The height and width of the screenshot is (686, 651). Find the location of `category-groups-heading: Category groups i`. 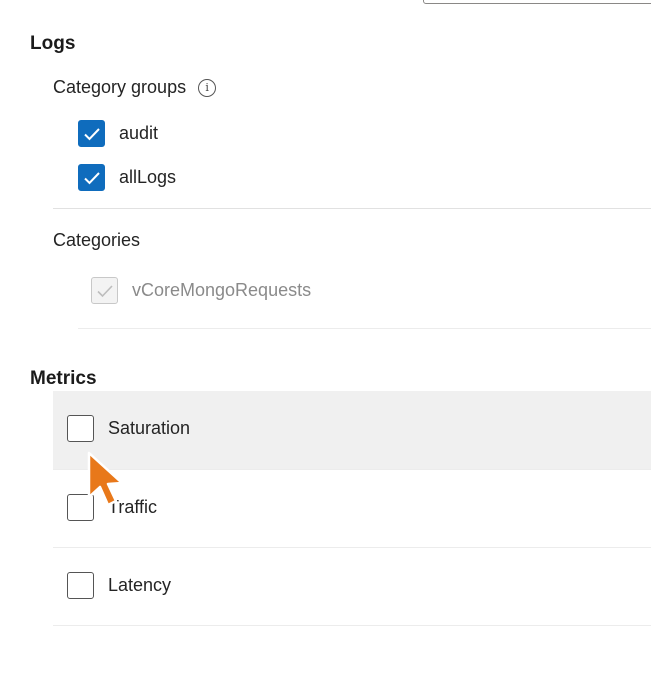

category-groups-heading: Category groups i is located at coordinates (135, 87).